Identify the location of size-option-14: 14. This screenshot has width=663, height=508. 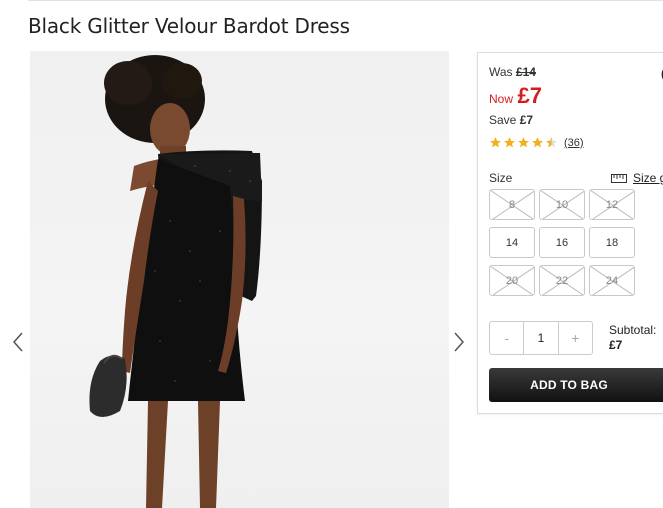
(512, 242).